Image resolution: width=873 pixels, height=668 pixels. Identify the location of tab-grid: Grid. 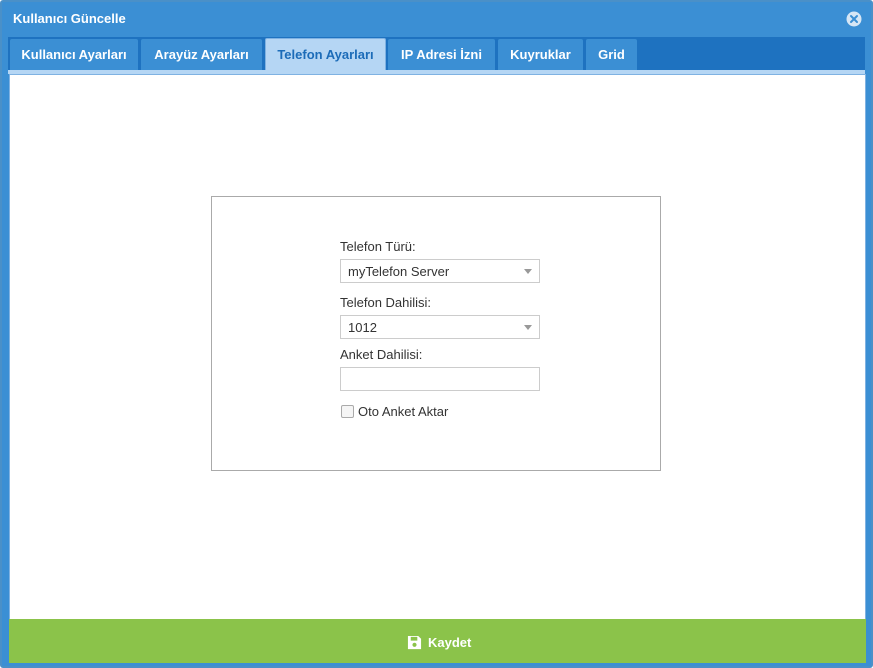
(611, 54).